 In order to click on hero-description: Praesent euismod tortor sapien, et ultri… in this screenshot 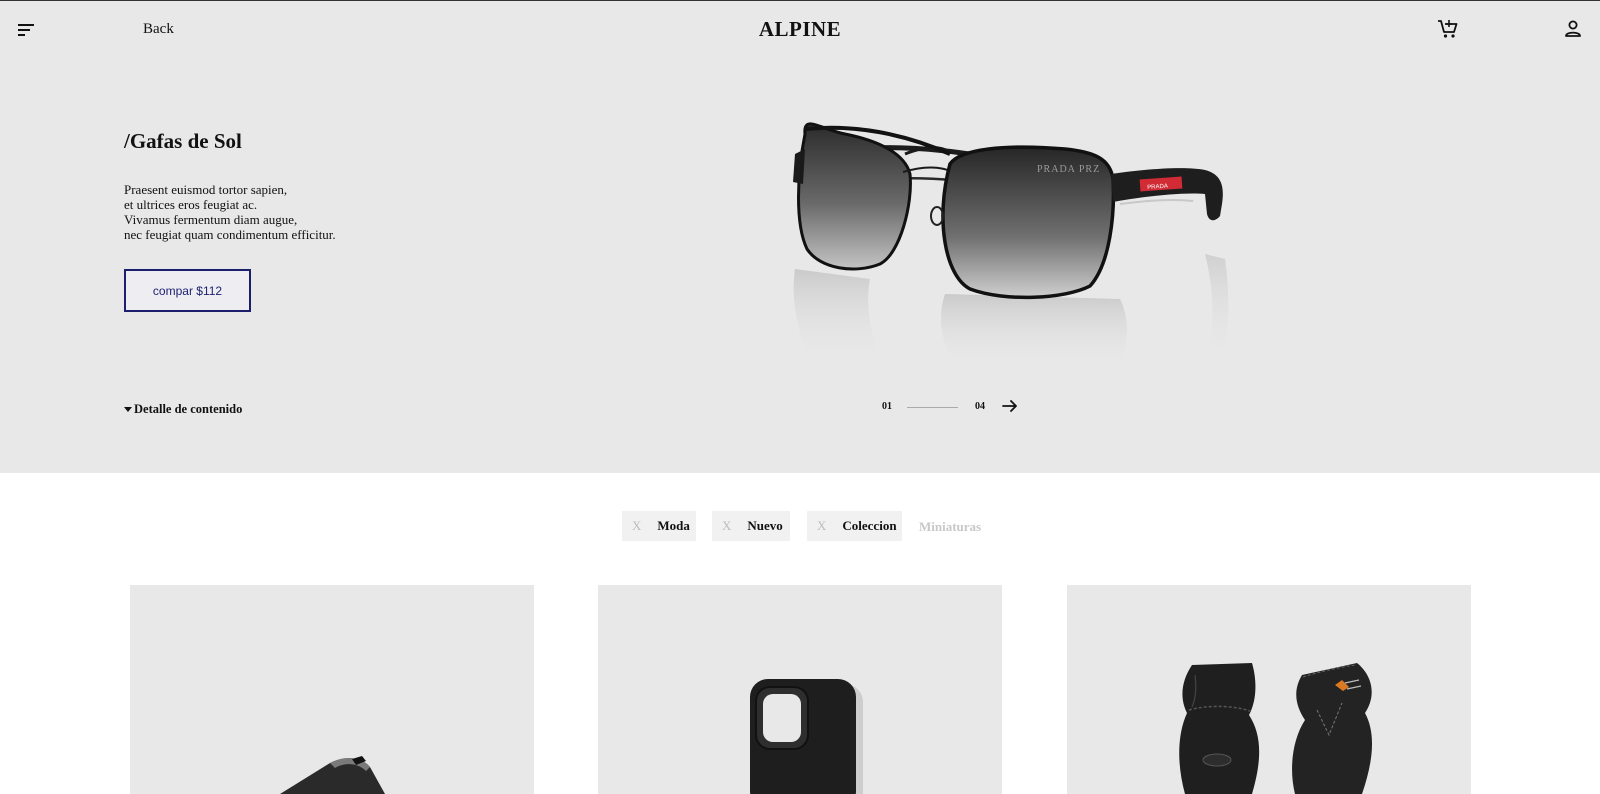, I will do `click(230, 212)`.